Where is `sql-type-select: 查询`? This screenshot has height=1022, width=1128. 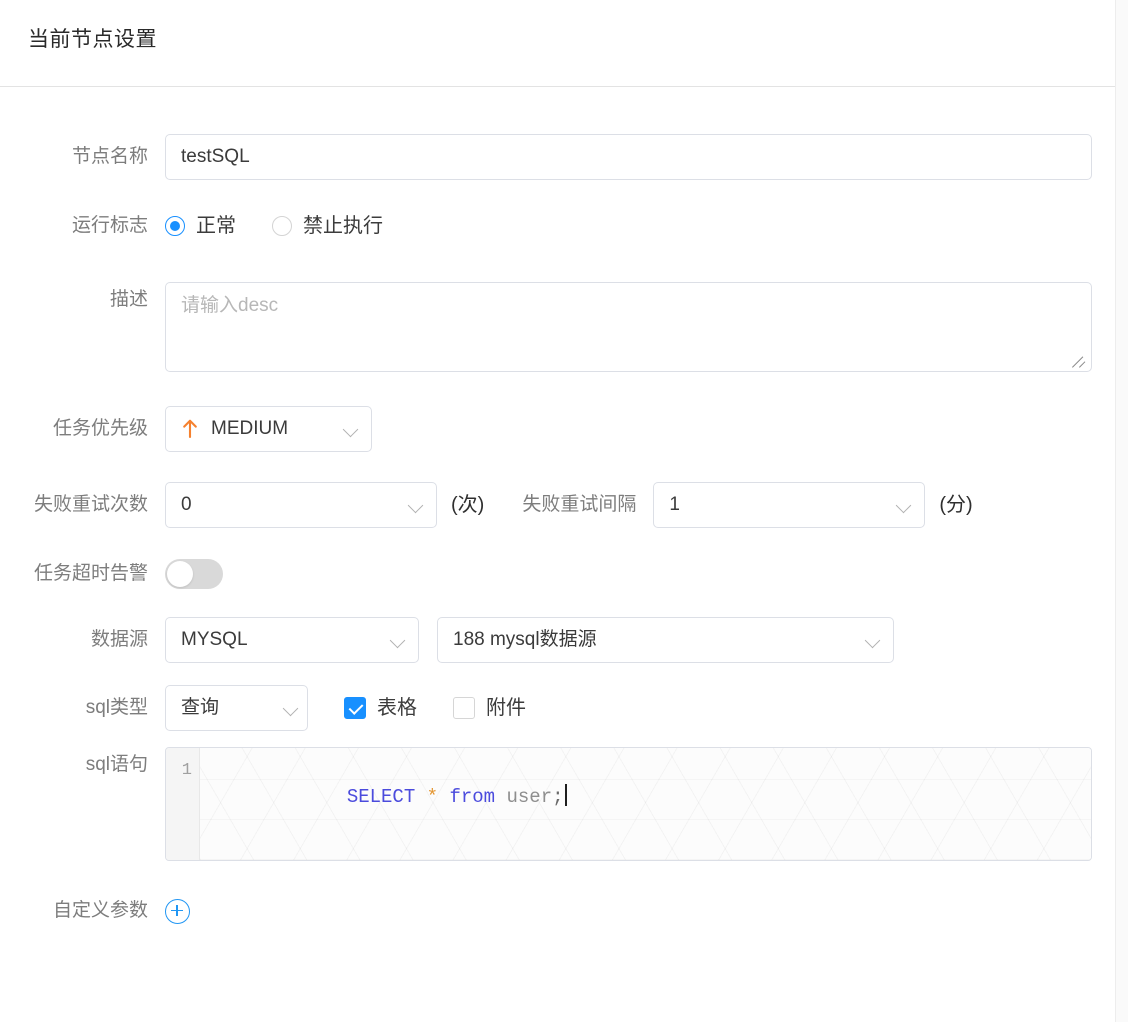
sql-type-select: 查询 is located at coordinates (236, 708).